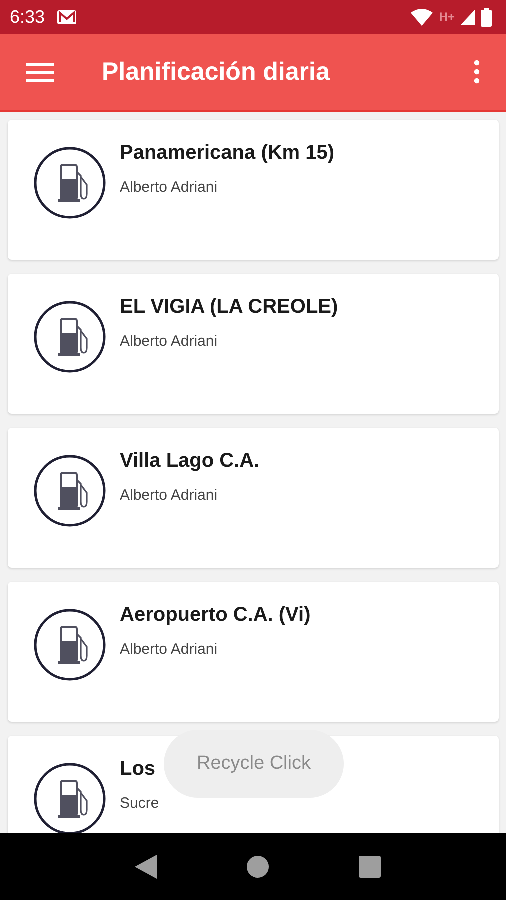 Image resolution: width=506 pixels, height=900 pixels. What do you see at coordinates (28, 17) in the screenshot?
I see `clock-time: 6:33` at bounding box center [28, 17].